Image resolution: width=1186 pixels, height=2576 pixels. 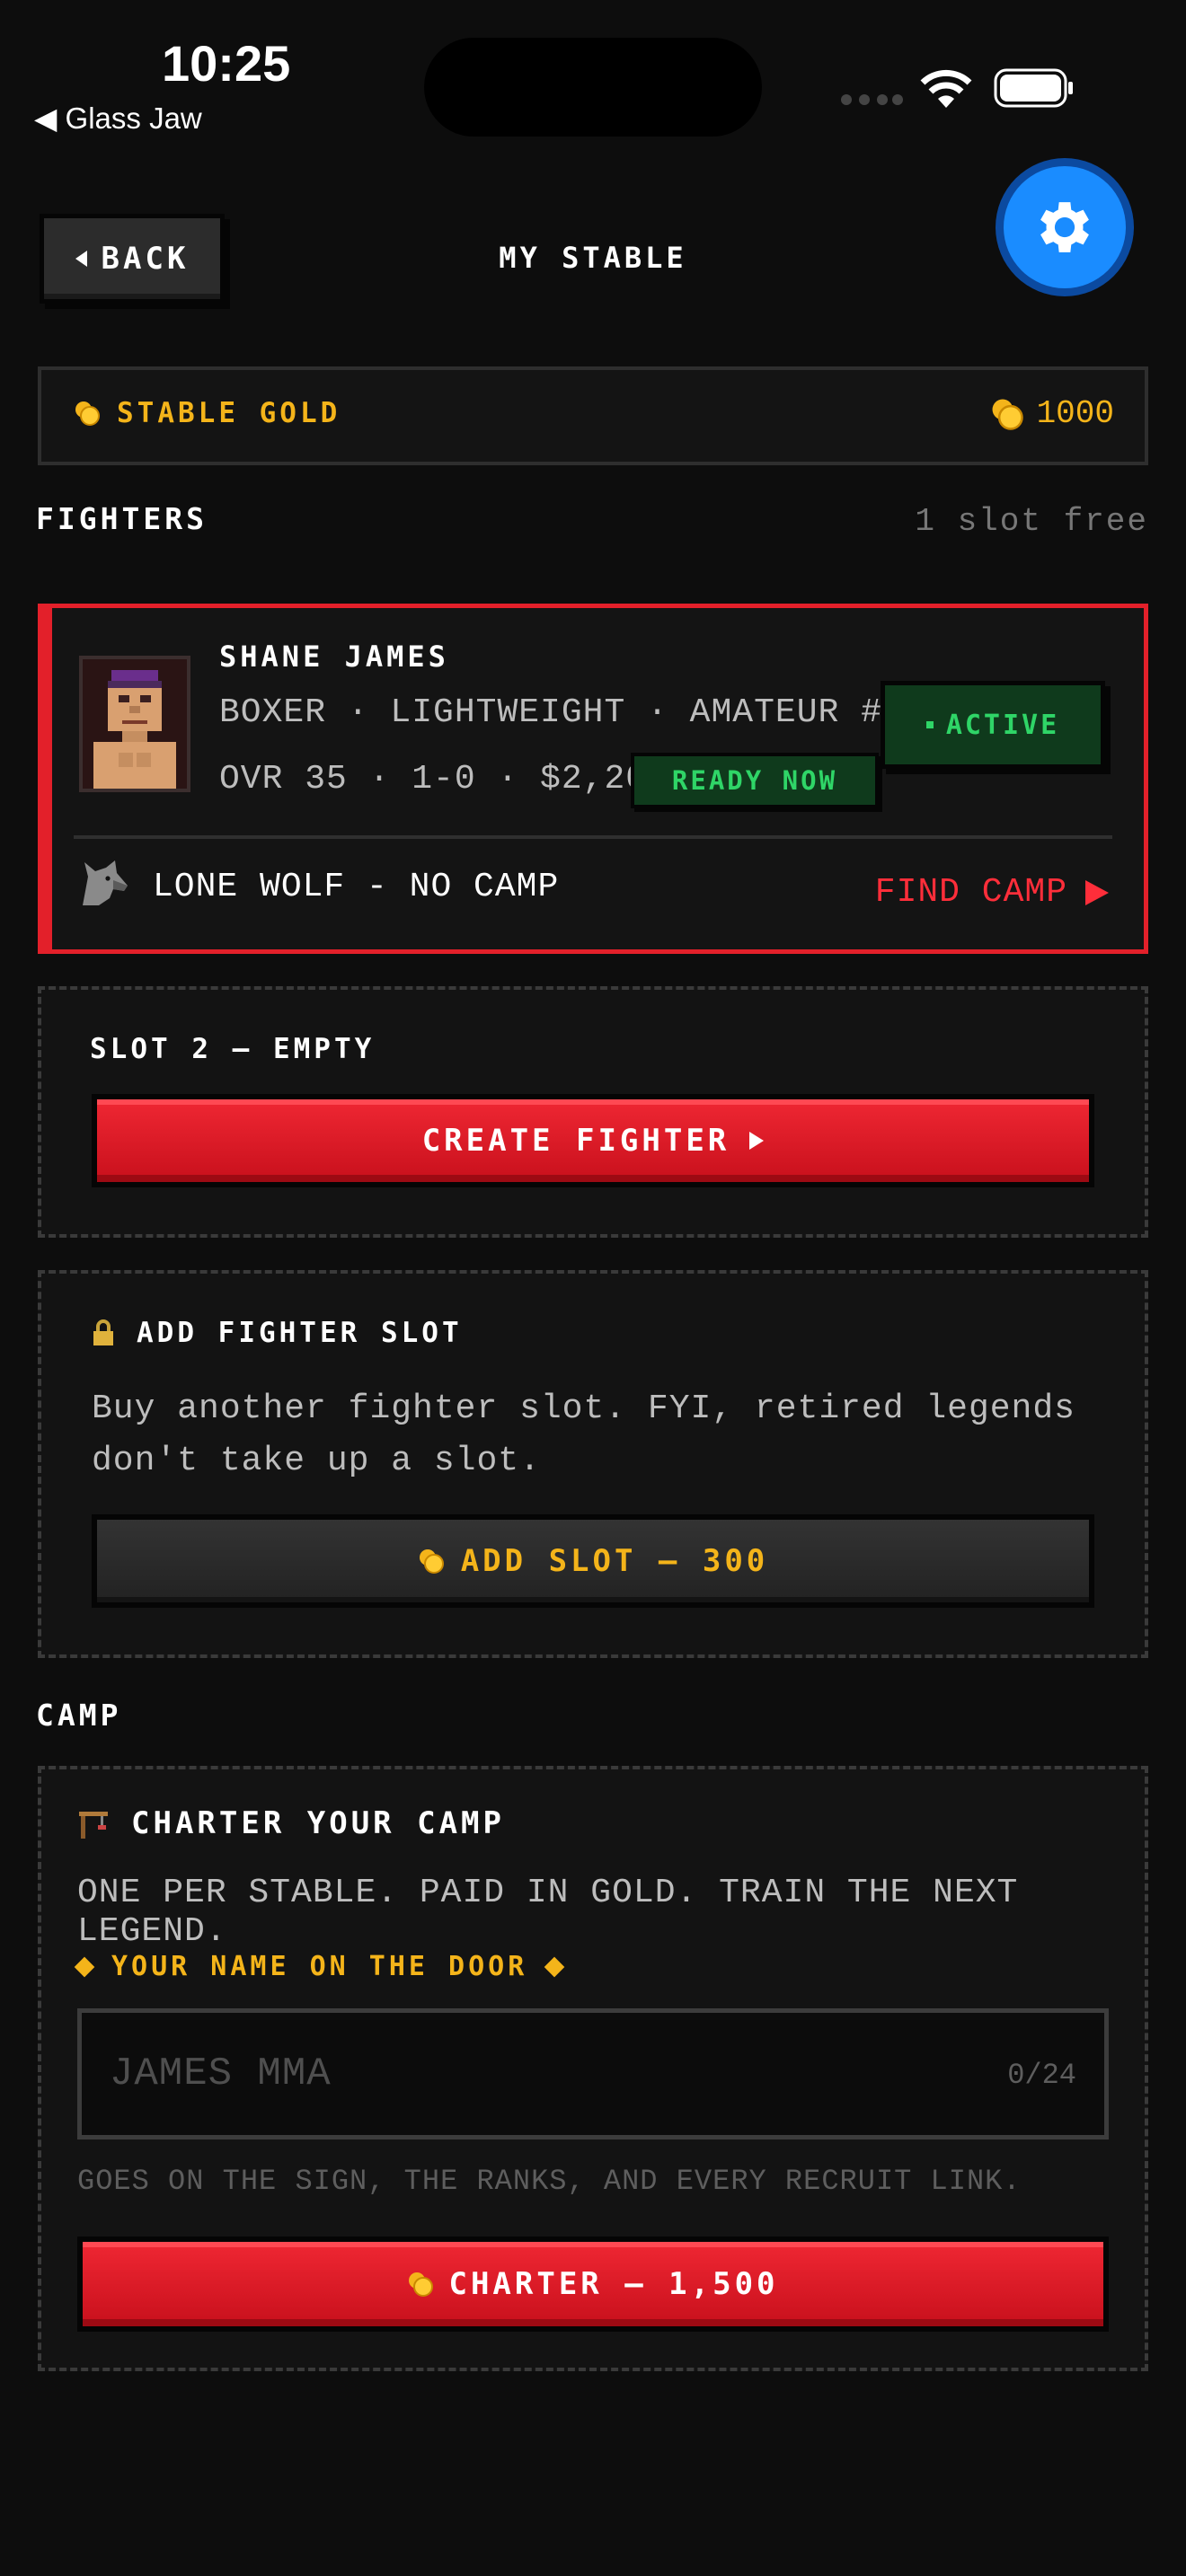 I want to click on fighter-name: SHANE JAMES, so click(x=334, y=657).